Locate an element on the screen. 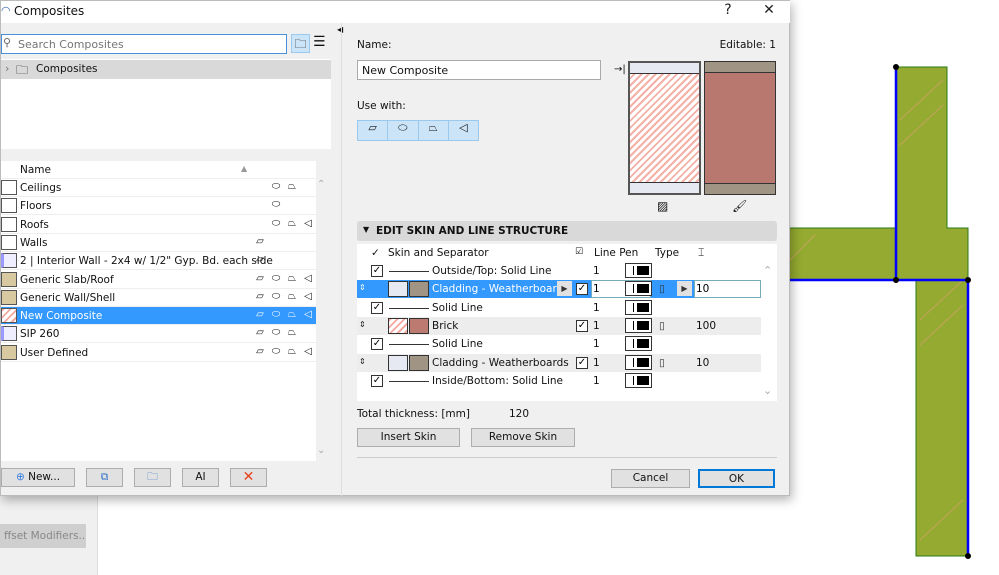  composite-name-input is located at coordinates (479, 70).